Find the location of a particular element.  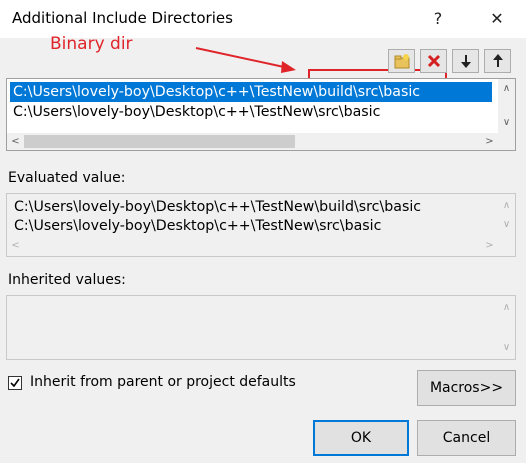

checkmark-icon is located at coordinates (15, 383).